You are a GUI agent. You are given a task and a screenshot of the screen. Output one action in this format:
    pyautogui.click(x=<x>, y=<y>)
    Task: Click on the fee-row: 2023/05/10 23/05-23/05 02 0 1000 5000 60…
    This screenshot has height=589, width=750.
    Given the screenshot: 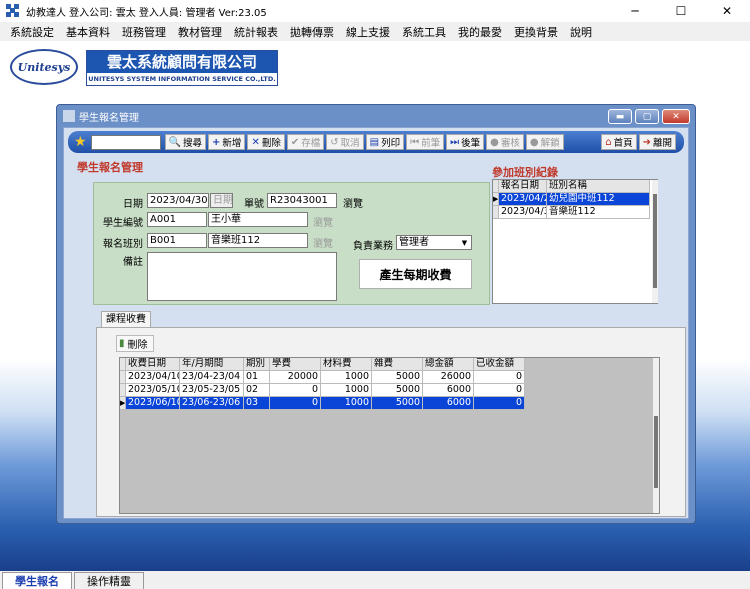 What is the action you would take?
    pyautogui.click(x=322, y=390)
    